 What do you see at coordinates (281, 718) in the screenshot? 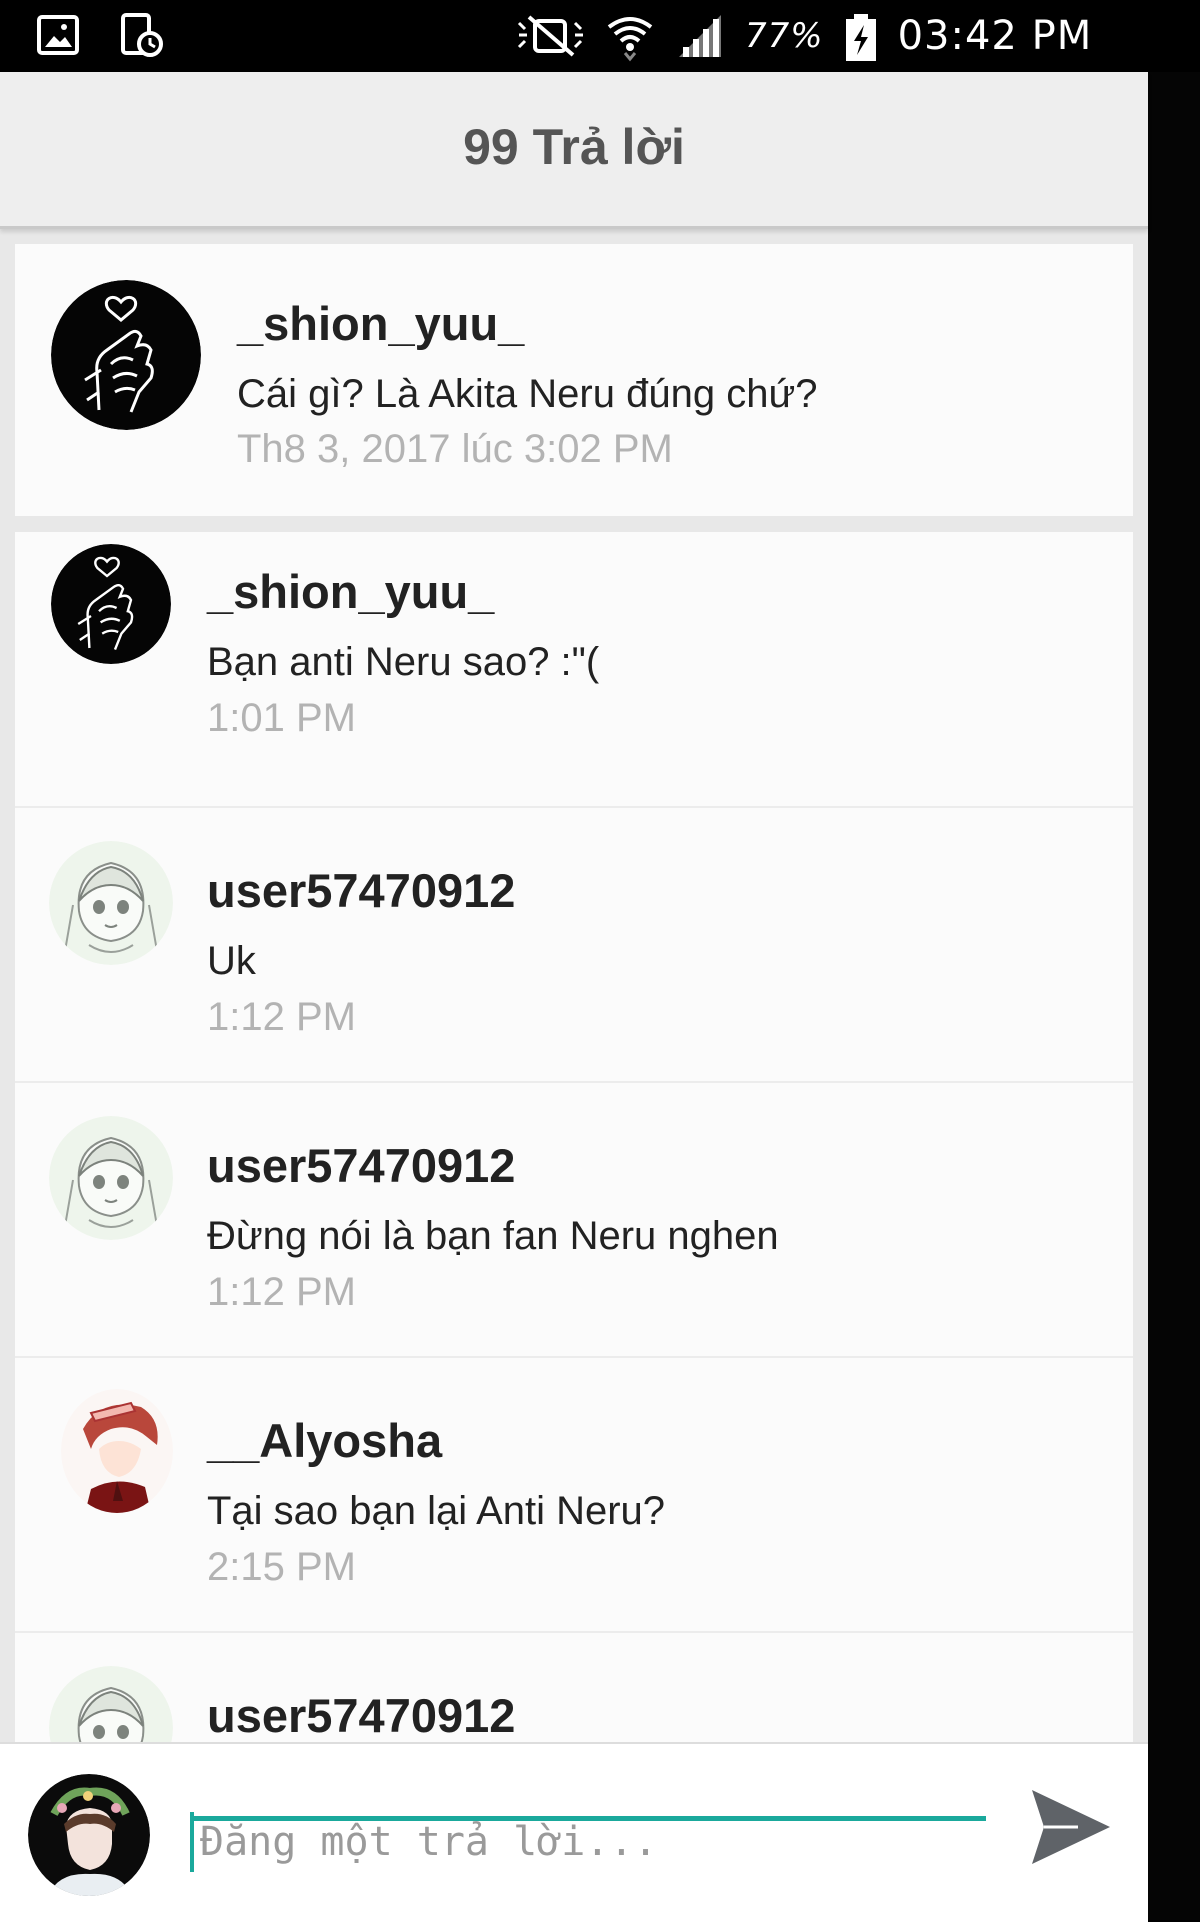
I see `reply-timestamp: 1:01 PM` at bounding box center [281, 718].